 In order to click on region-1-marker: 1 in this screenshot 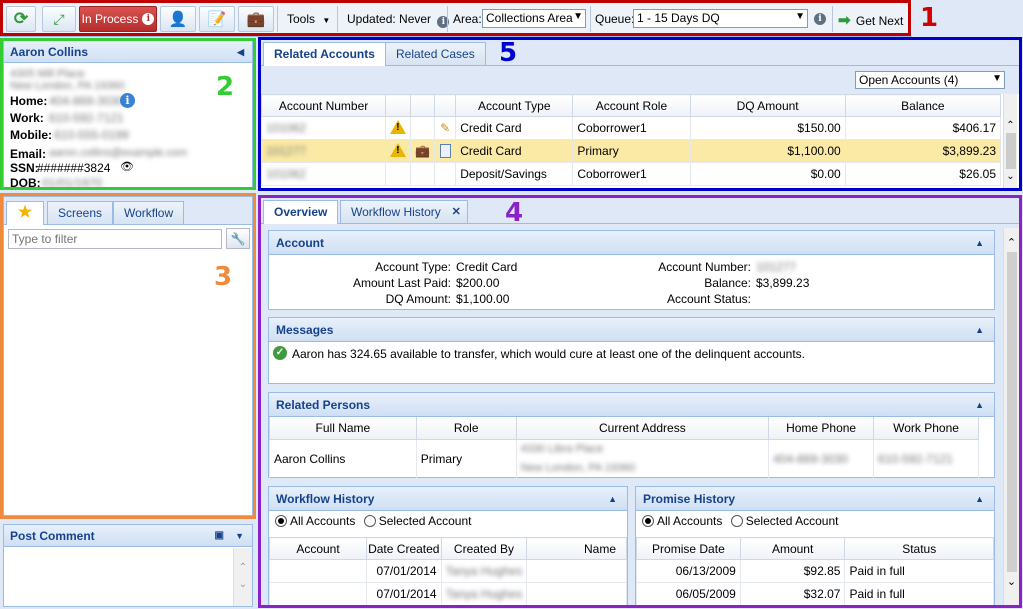, I will do `click(929, 18)`.